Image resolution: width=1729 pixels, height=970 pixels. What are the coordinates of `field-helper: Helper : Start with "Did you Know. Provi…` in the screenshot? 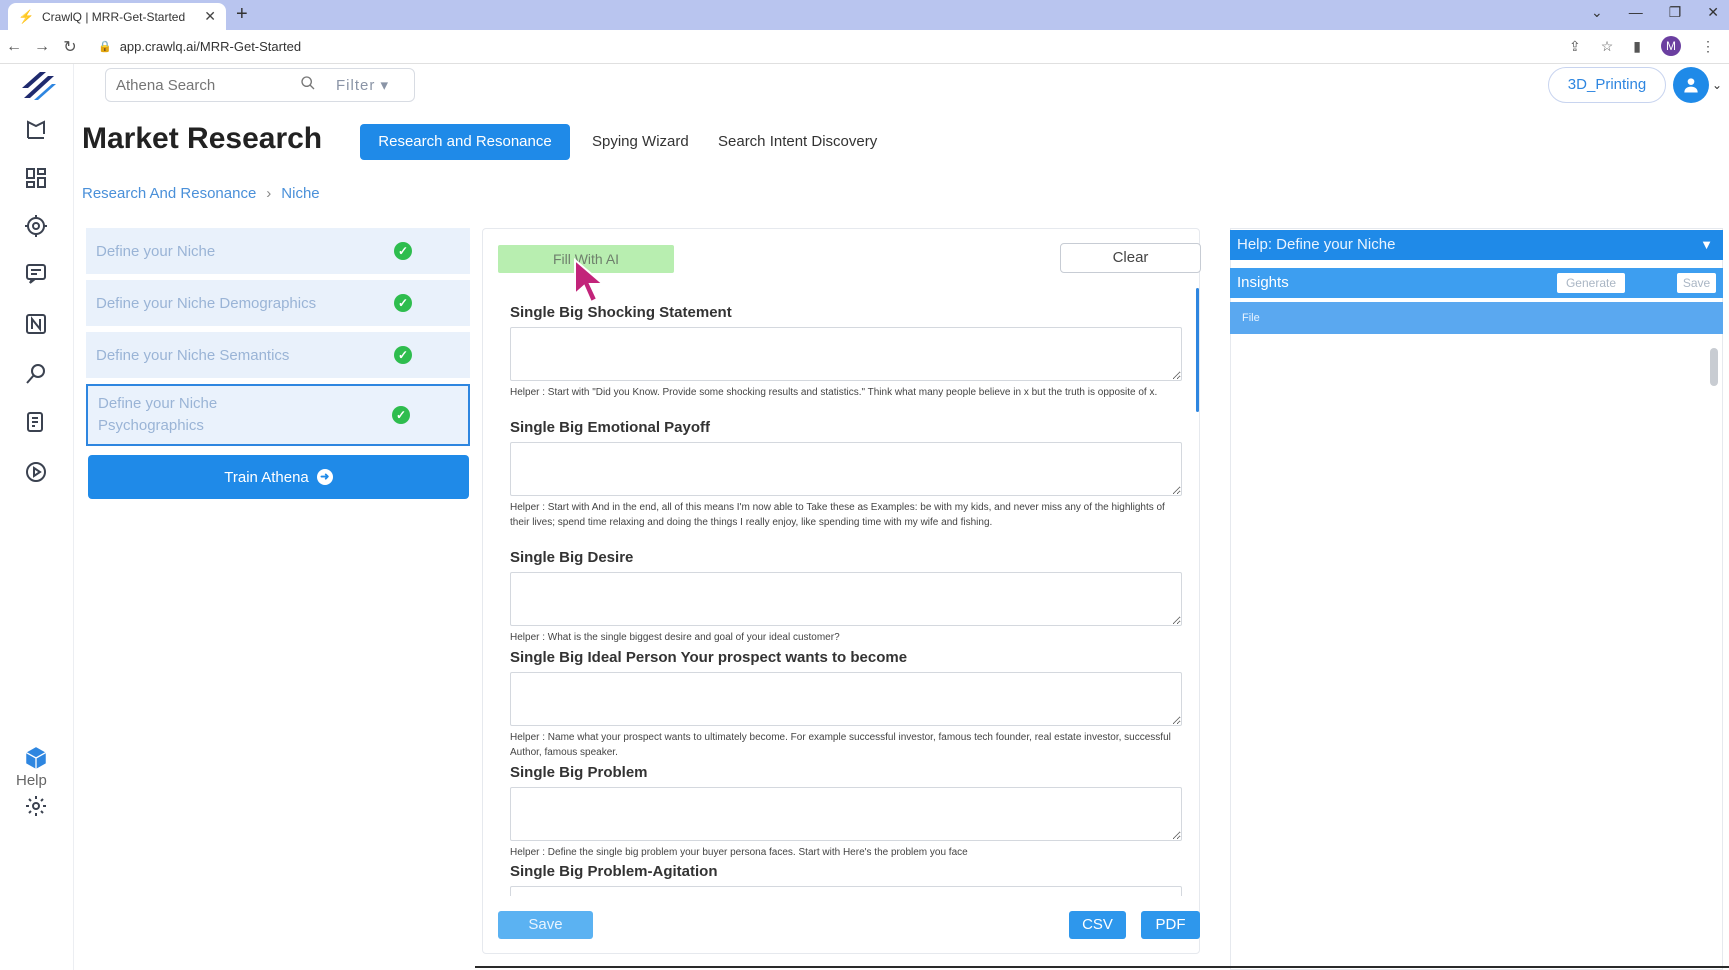 It's located at (834, 392).